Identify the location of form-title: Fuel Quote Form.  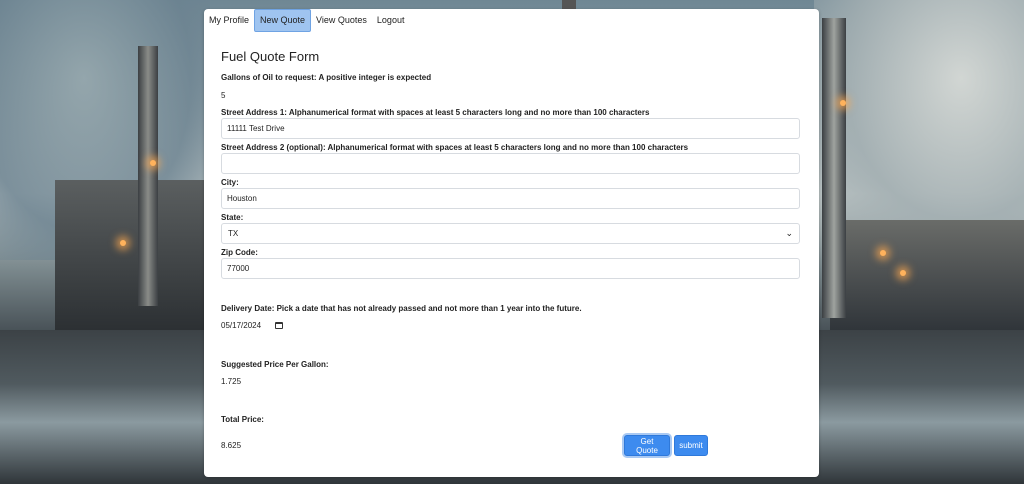
(270, 56).